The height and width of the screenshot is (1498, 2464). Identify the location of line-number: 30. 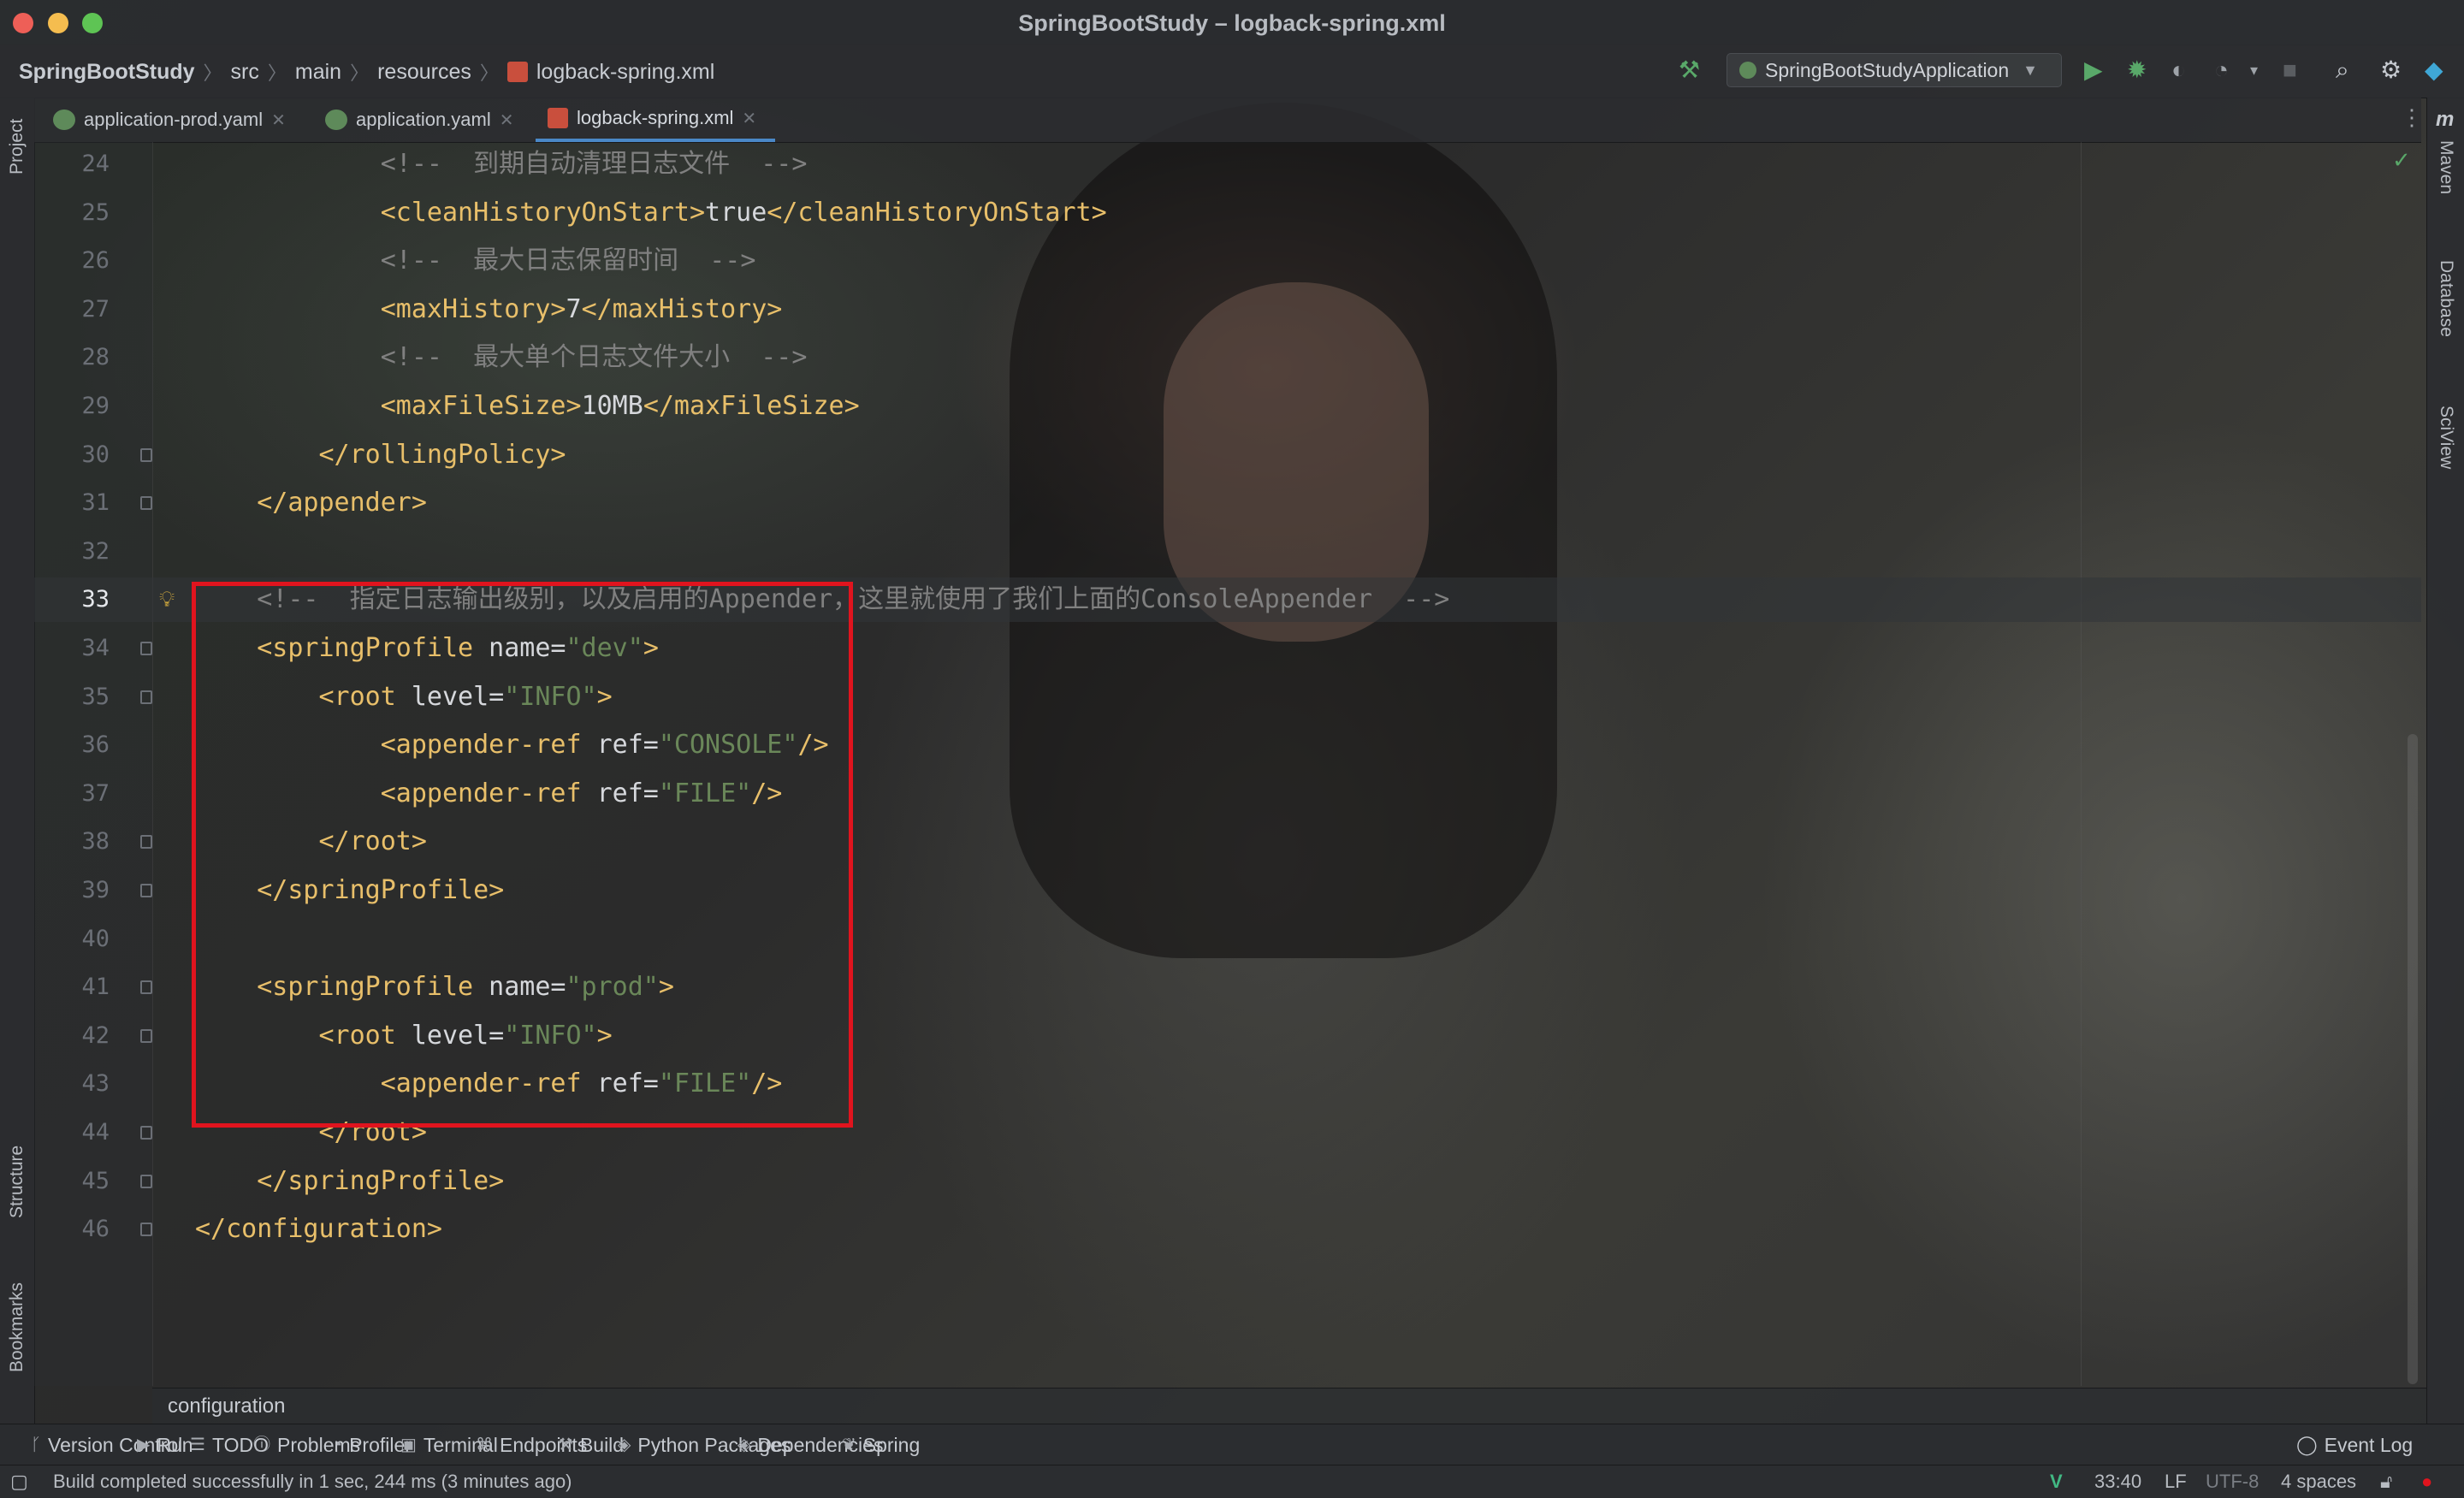
(75, 455).